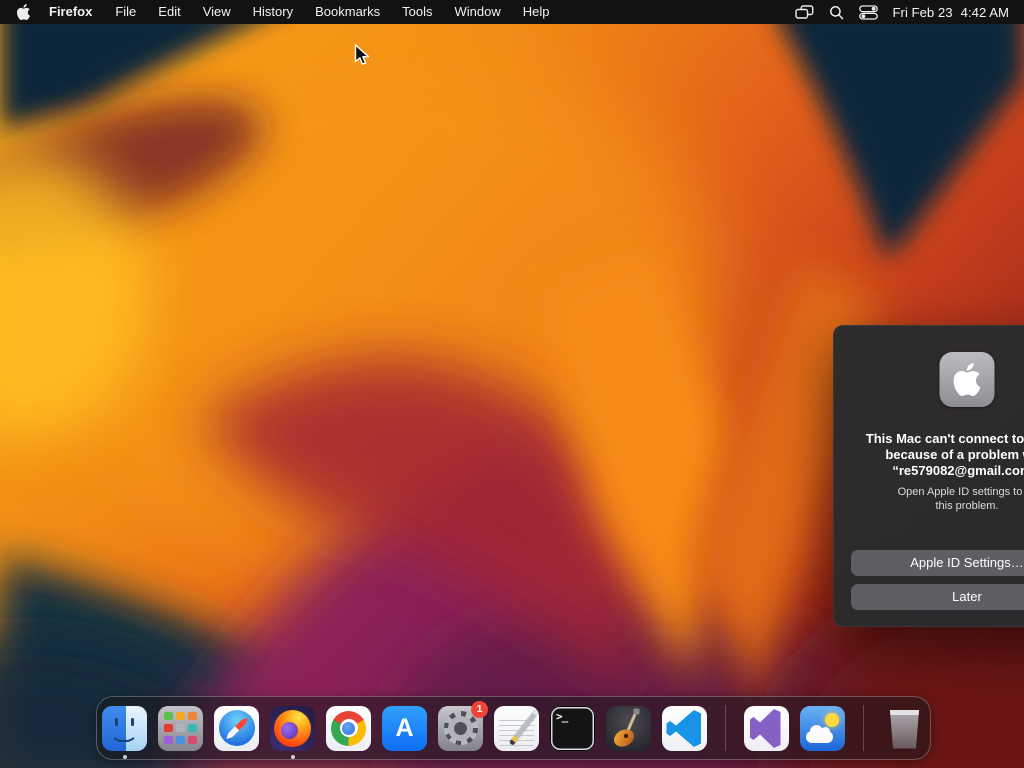 This screenshot has width=1024, height=768. Describe the element at coordinates (967, 379) in the screenshot. I see `apple-logo-icon` at that location.